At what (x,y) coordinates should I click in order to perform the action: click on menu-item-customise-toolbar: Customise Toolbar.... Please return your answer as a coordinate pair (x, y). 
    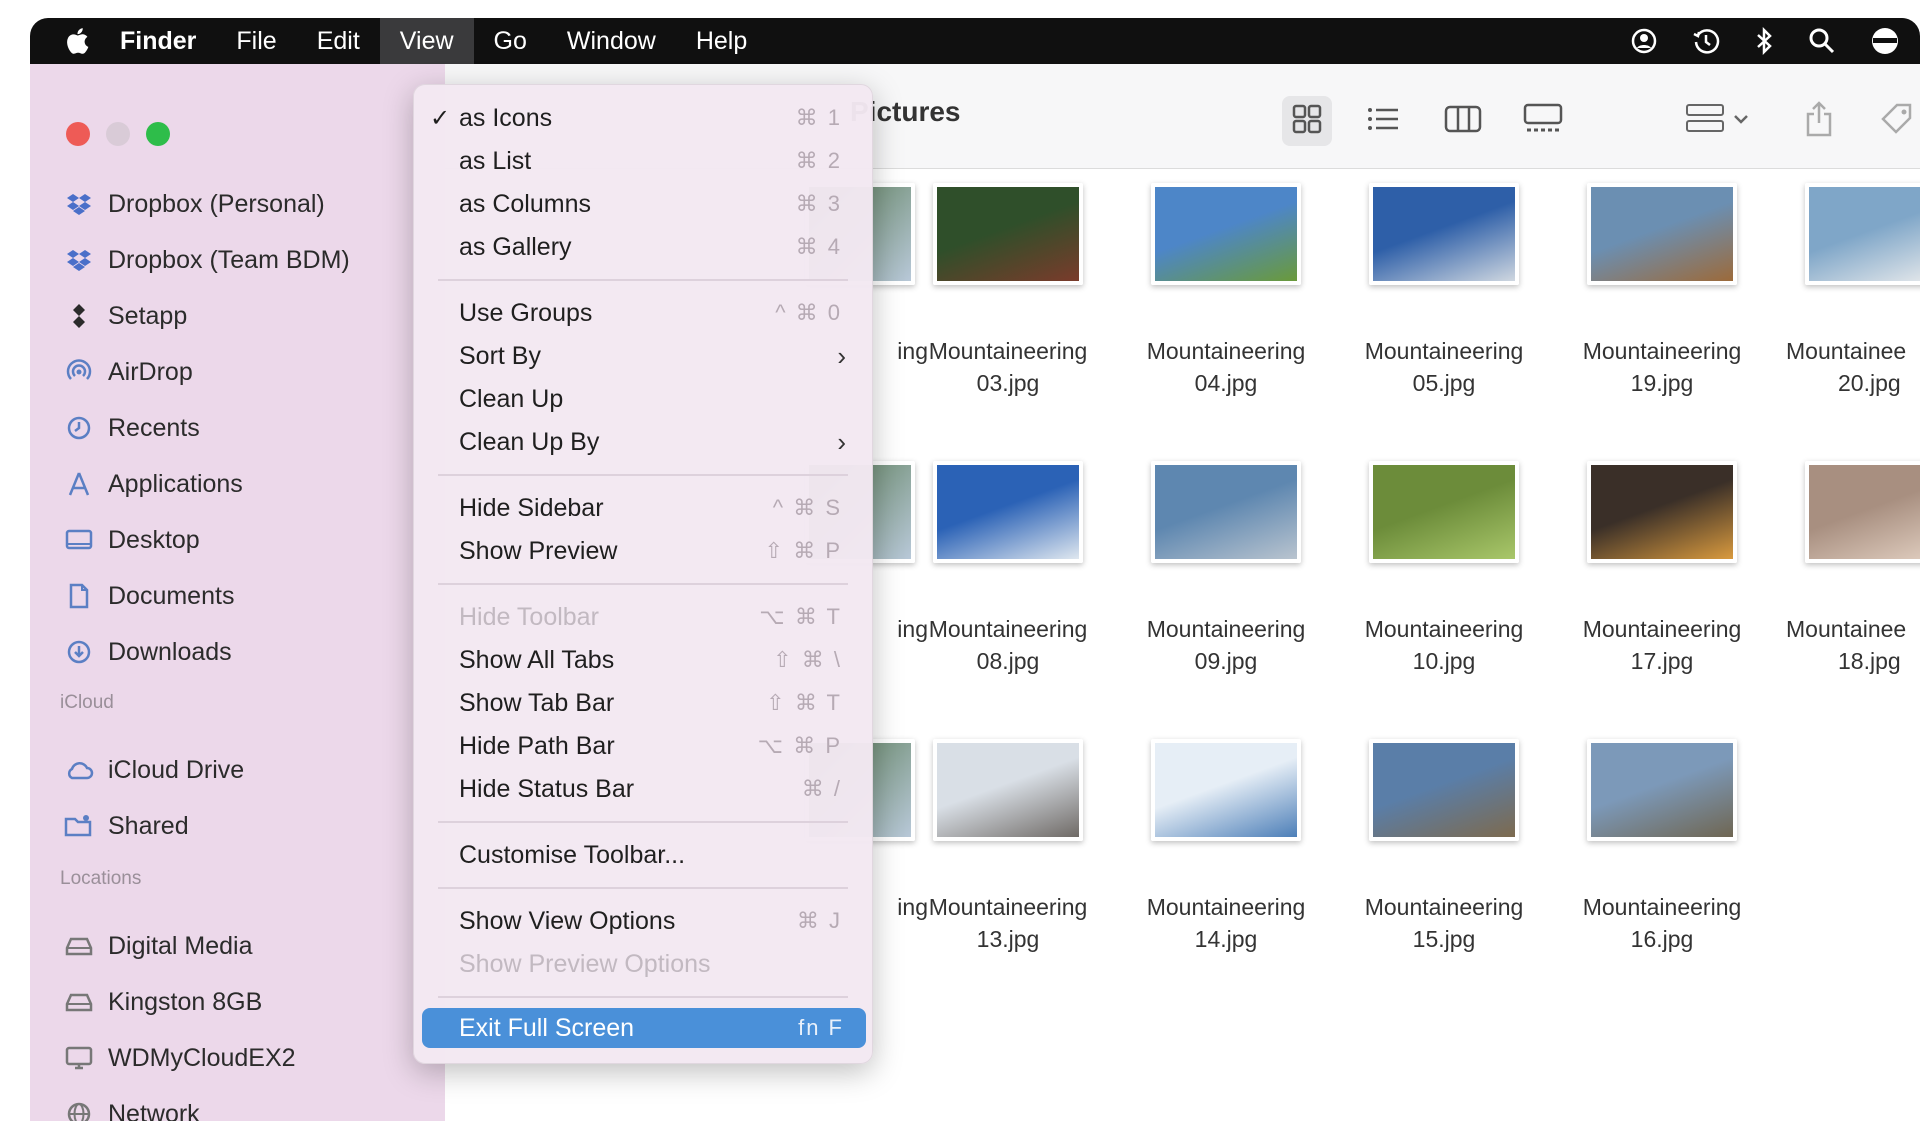
    Looking at the image, I should click on (643, 855).